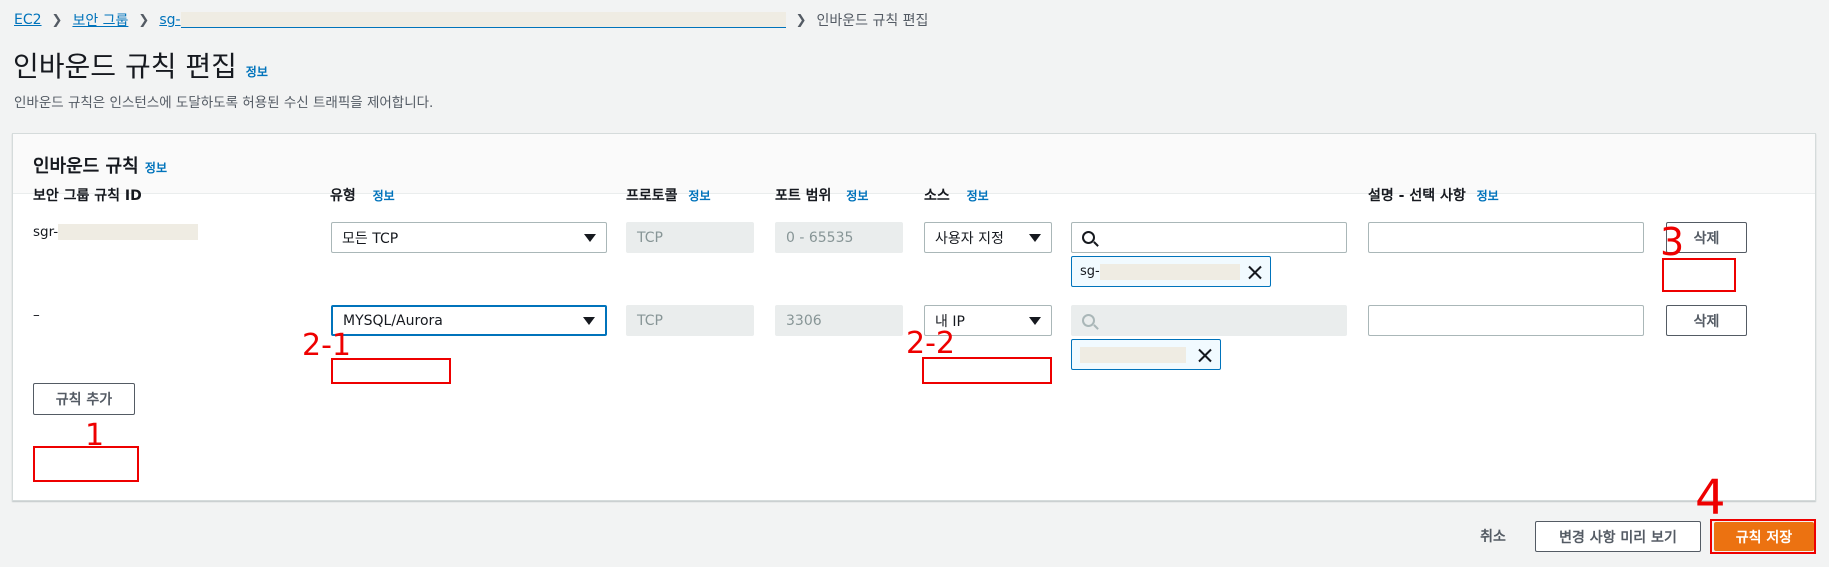 The height and width of the screenshot is (567, 1829). I want to click on col-description-text: 설명 - 선택 사항, so click(1417, 196).